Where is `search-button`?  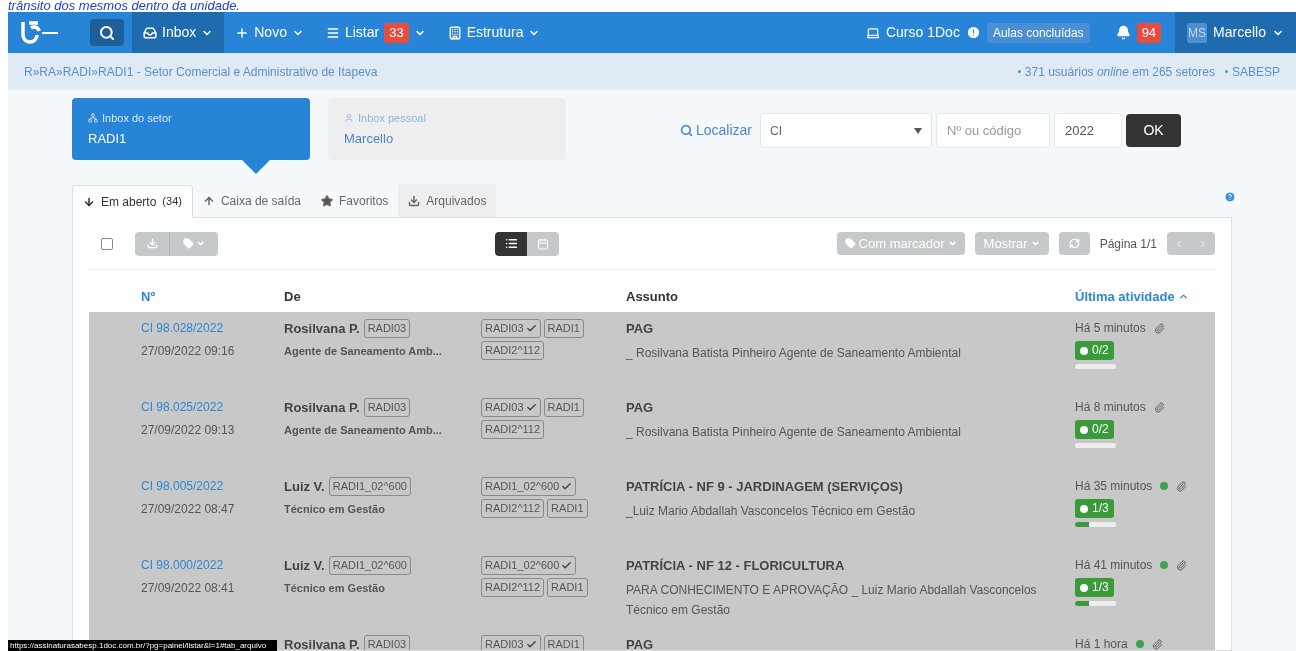
search-button is located at coordinates (107, 32).